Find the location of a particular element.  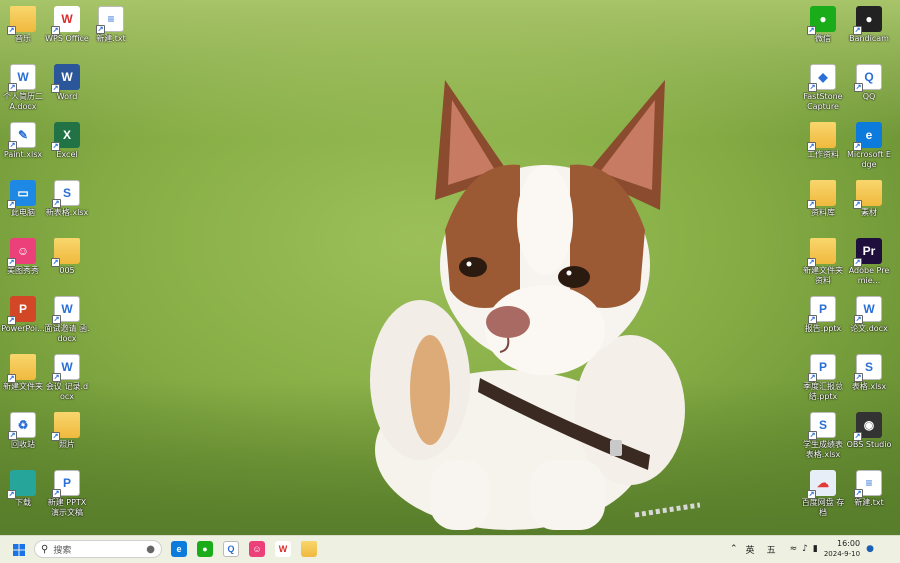

desktop-icon-label: 美图秀秀 is located at coordinates (23, 270).